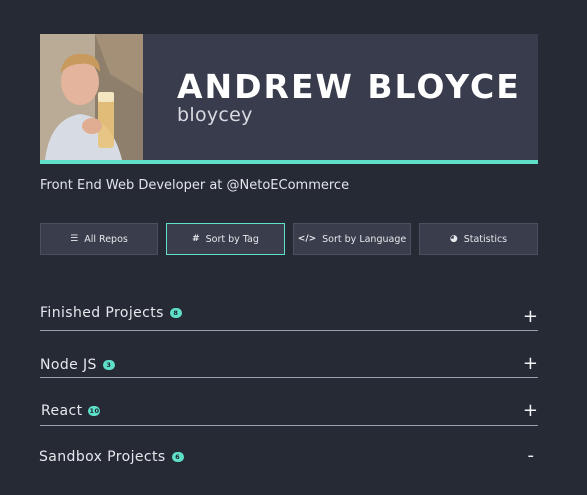 This screenshot has height=495, width=587. I want to click on section-react: React 10 +, so click(289, 413).